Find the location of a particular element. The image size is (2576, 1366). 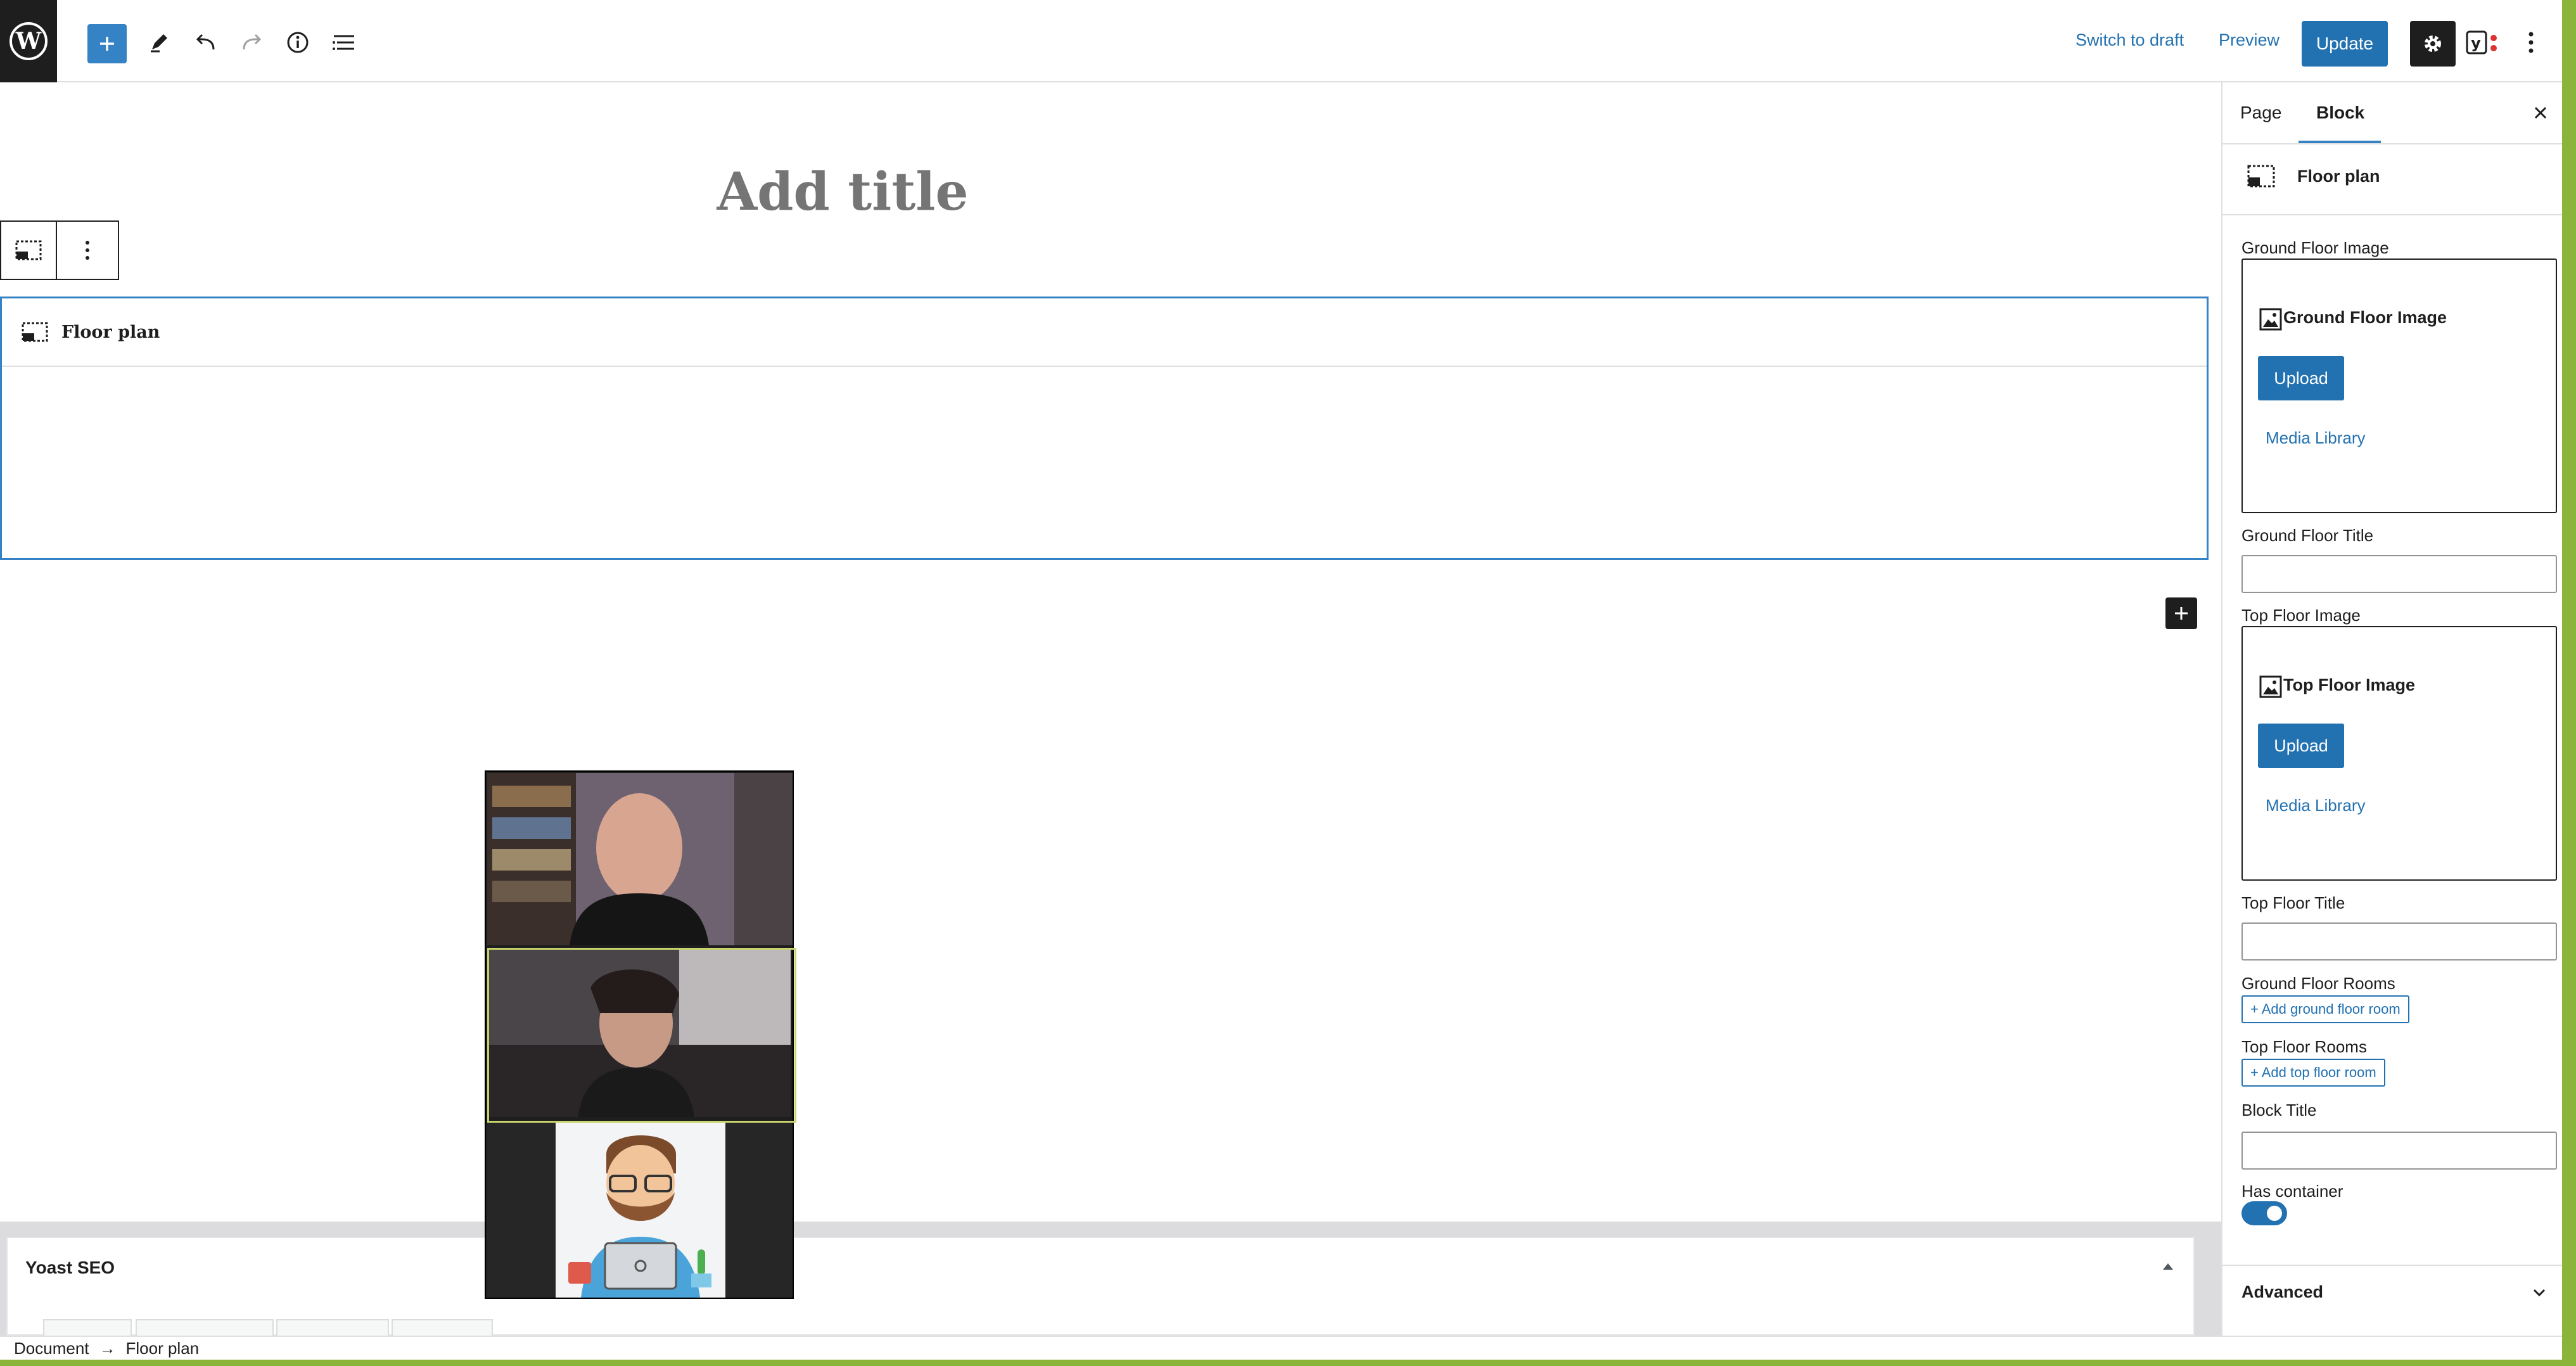

details-info-icon is located at coordinates (298, 42).